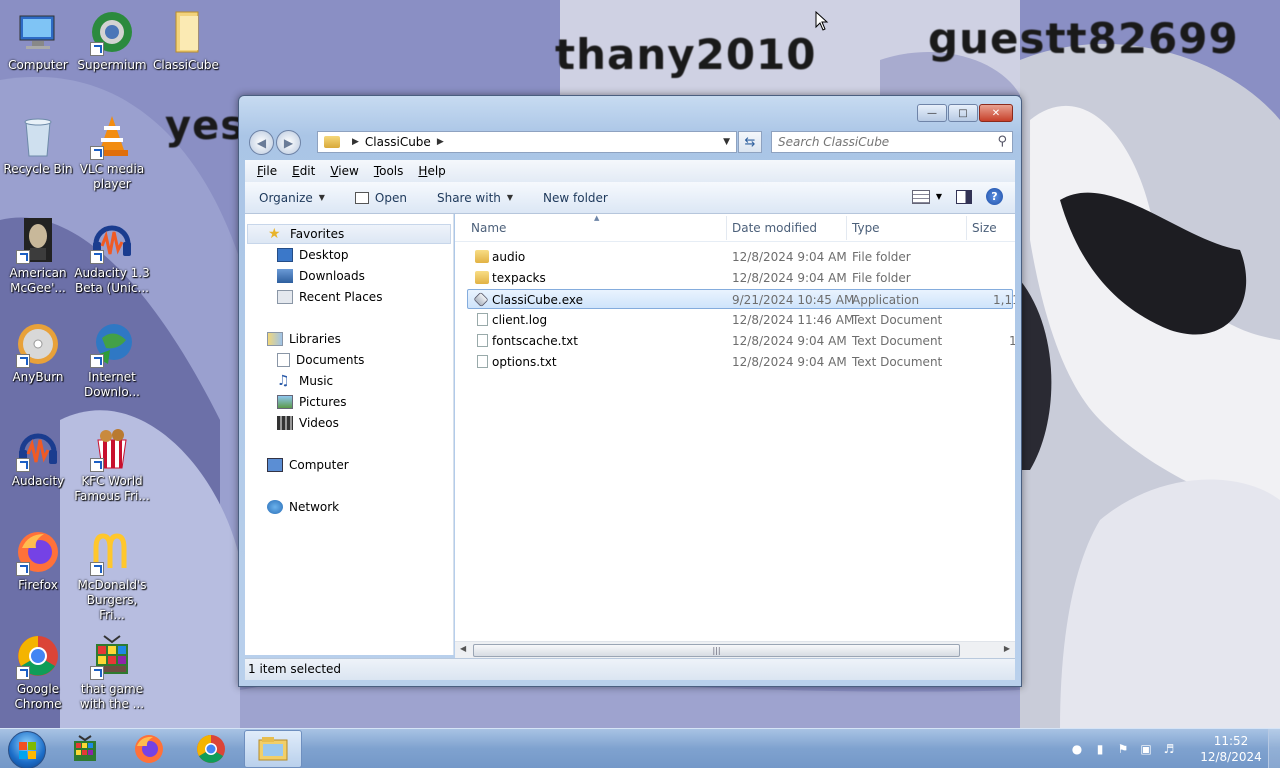 The image size is (1280, 768). Describe the element at coordinates (431, 171) in the screenshot. I see `menu-help: Help` at that location.